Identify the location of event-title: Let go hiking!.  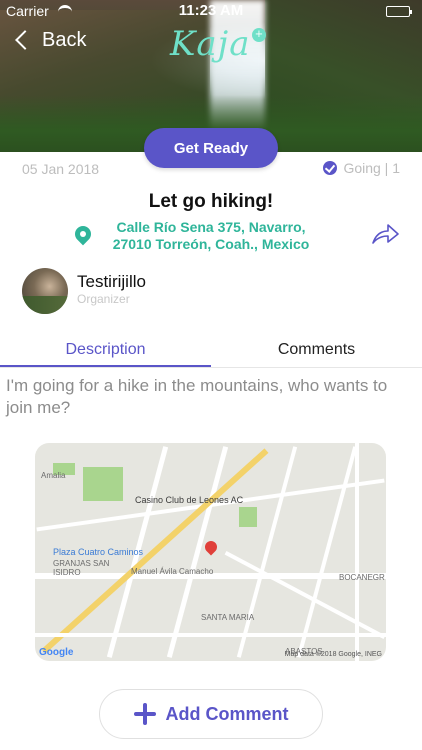
(211, 201).